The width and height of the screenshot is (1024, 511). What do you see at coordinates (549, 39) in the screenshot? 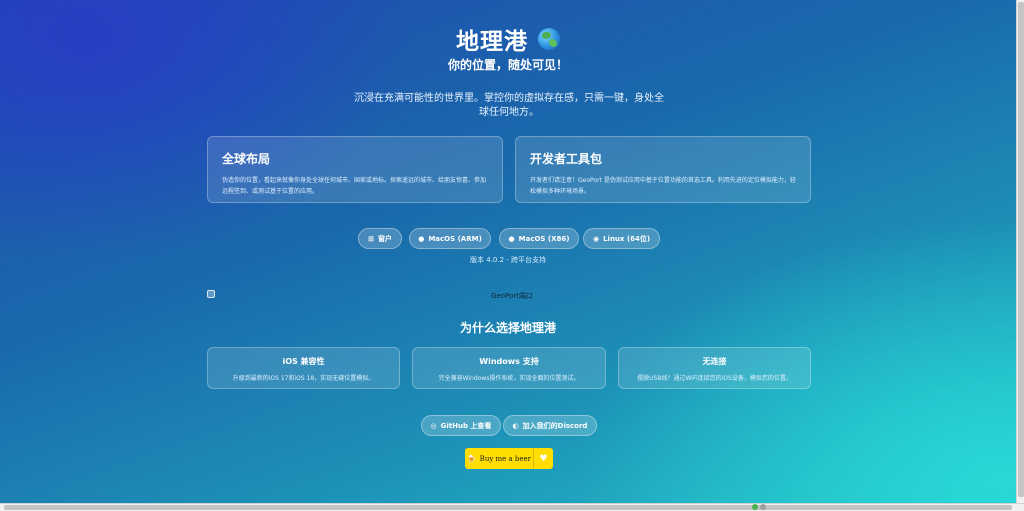
I see `globe-icon` at bounding box center [549, 39].